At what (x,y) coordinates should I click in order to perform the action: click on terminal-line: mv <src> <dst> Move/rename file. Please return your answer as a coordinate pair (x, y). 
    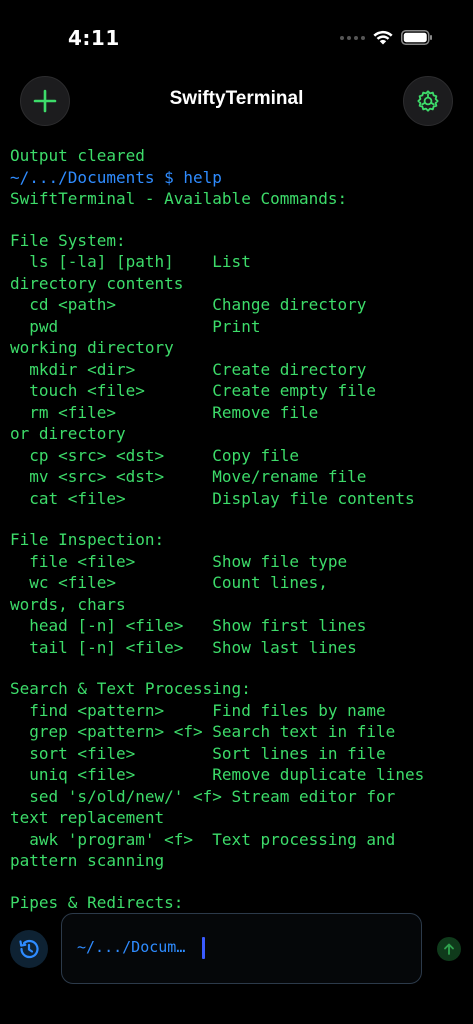
    Looking at the image, I should click on (188, 476).